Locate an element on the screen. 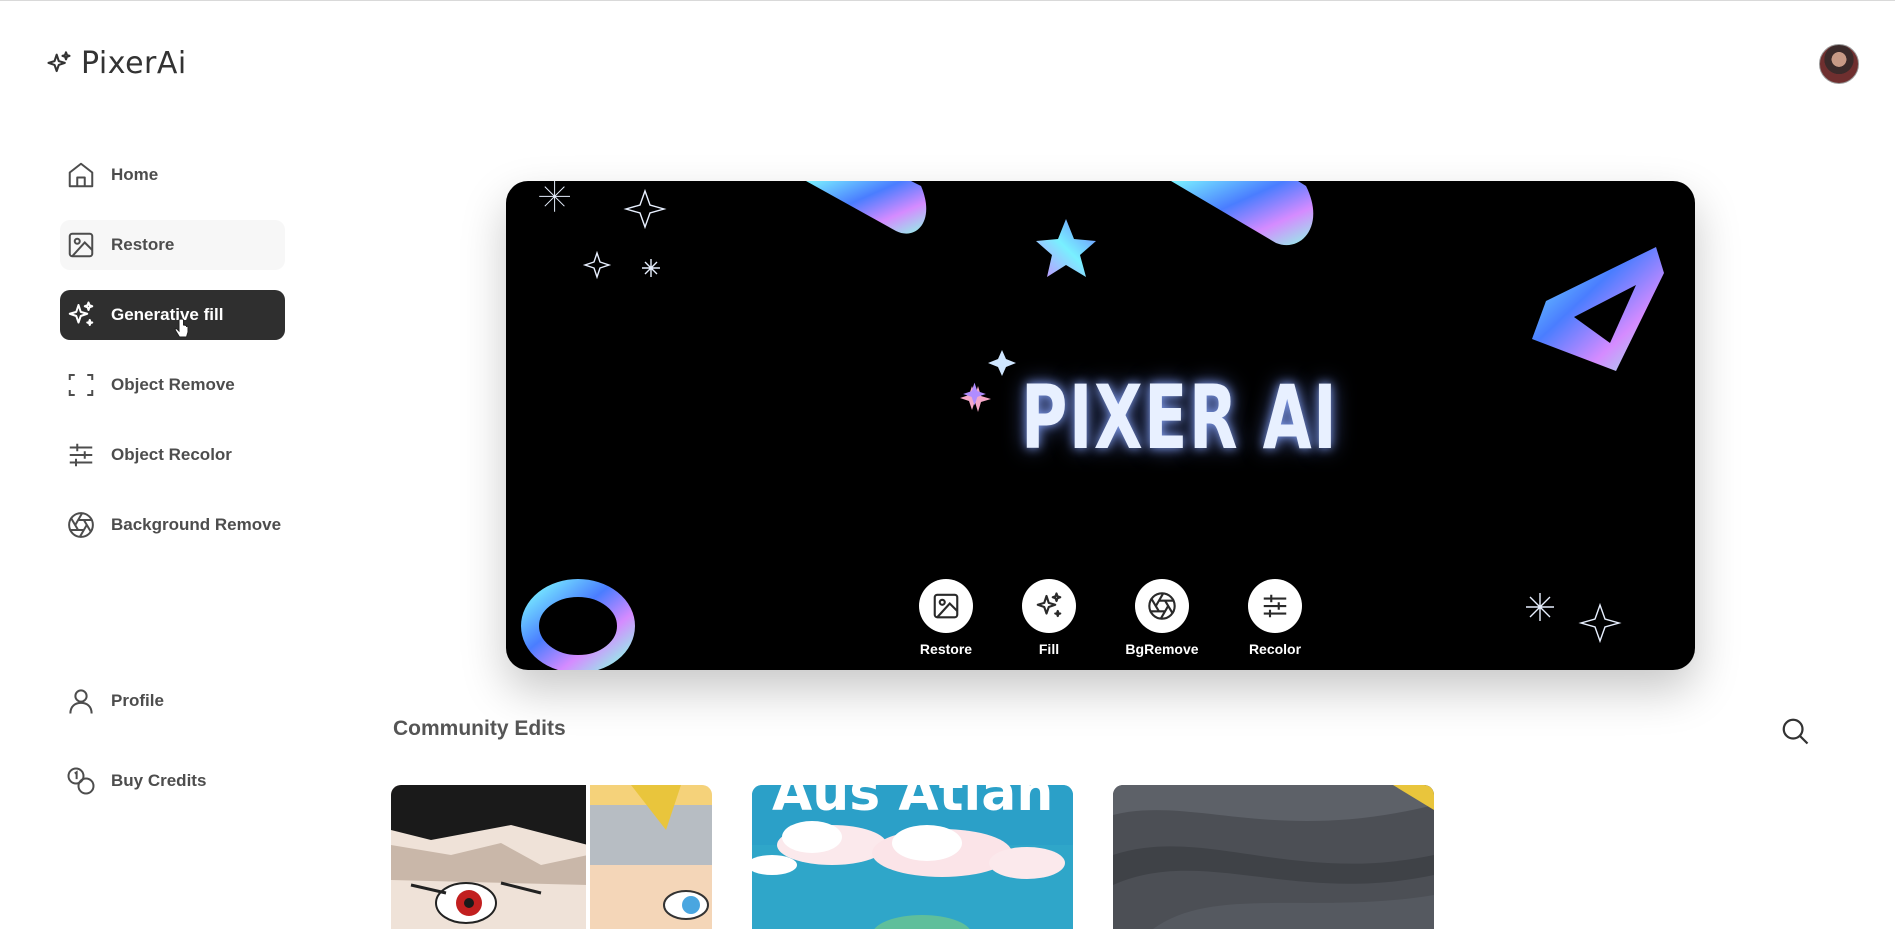  hero-action-restore: Restore is located at coordinates (946, 618).